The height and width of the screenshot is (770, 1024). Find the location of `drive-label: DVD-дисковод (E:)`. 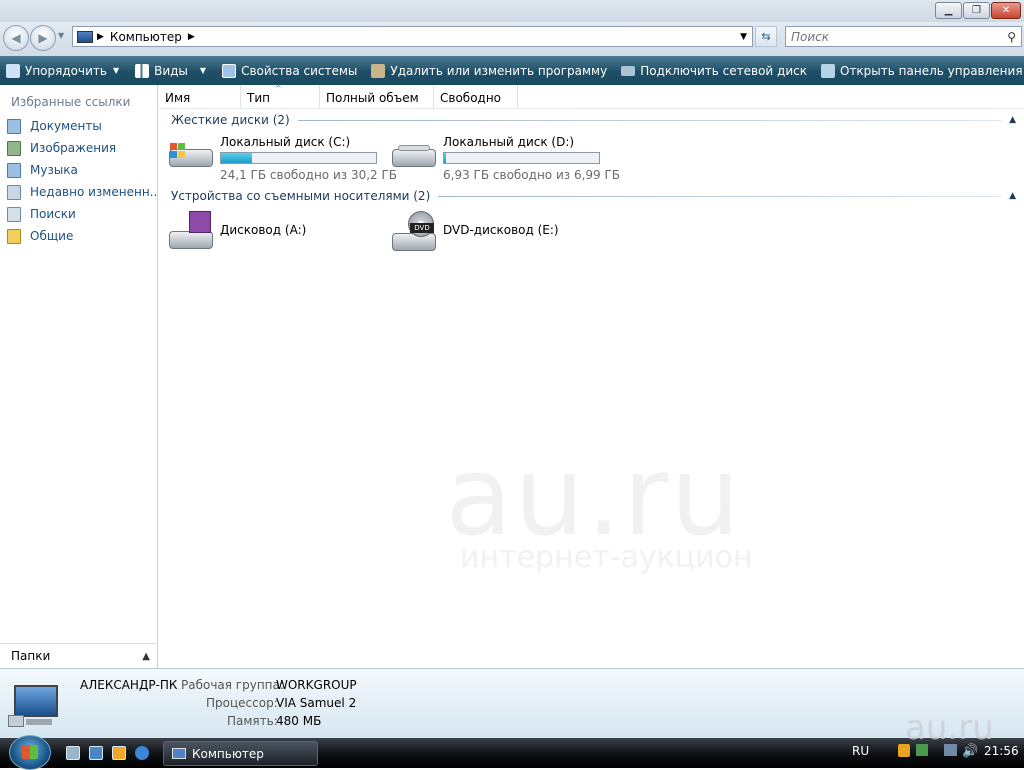

drive-label: DVD-дисковод (E:) is located at coordinates (501, 230).